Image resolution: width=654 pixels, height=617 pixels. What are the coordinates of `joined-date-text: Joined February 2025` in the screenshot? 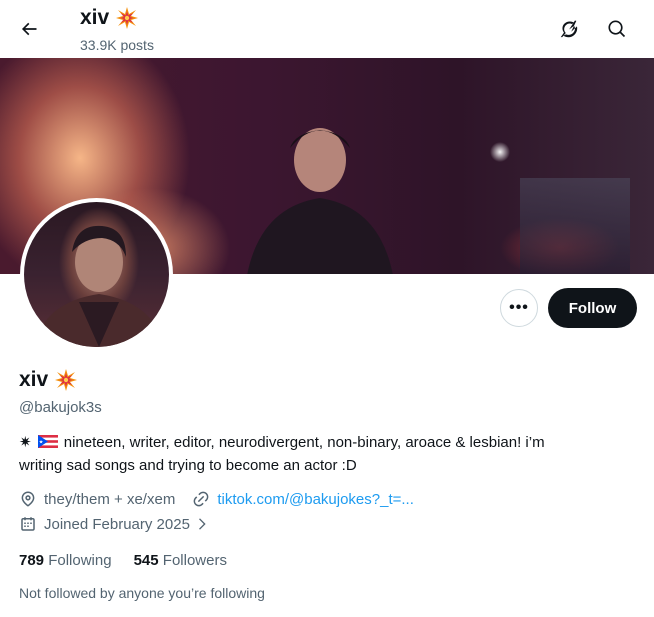 It's located at (117, 524).